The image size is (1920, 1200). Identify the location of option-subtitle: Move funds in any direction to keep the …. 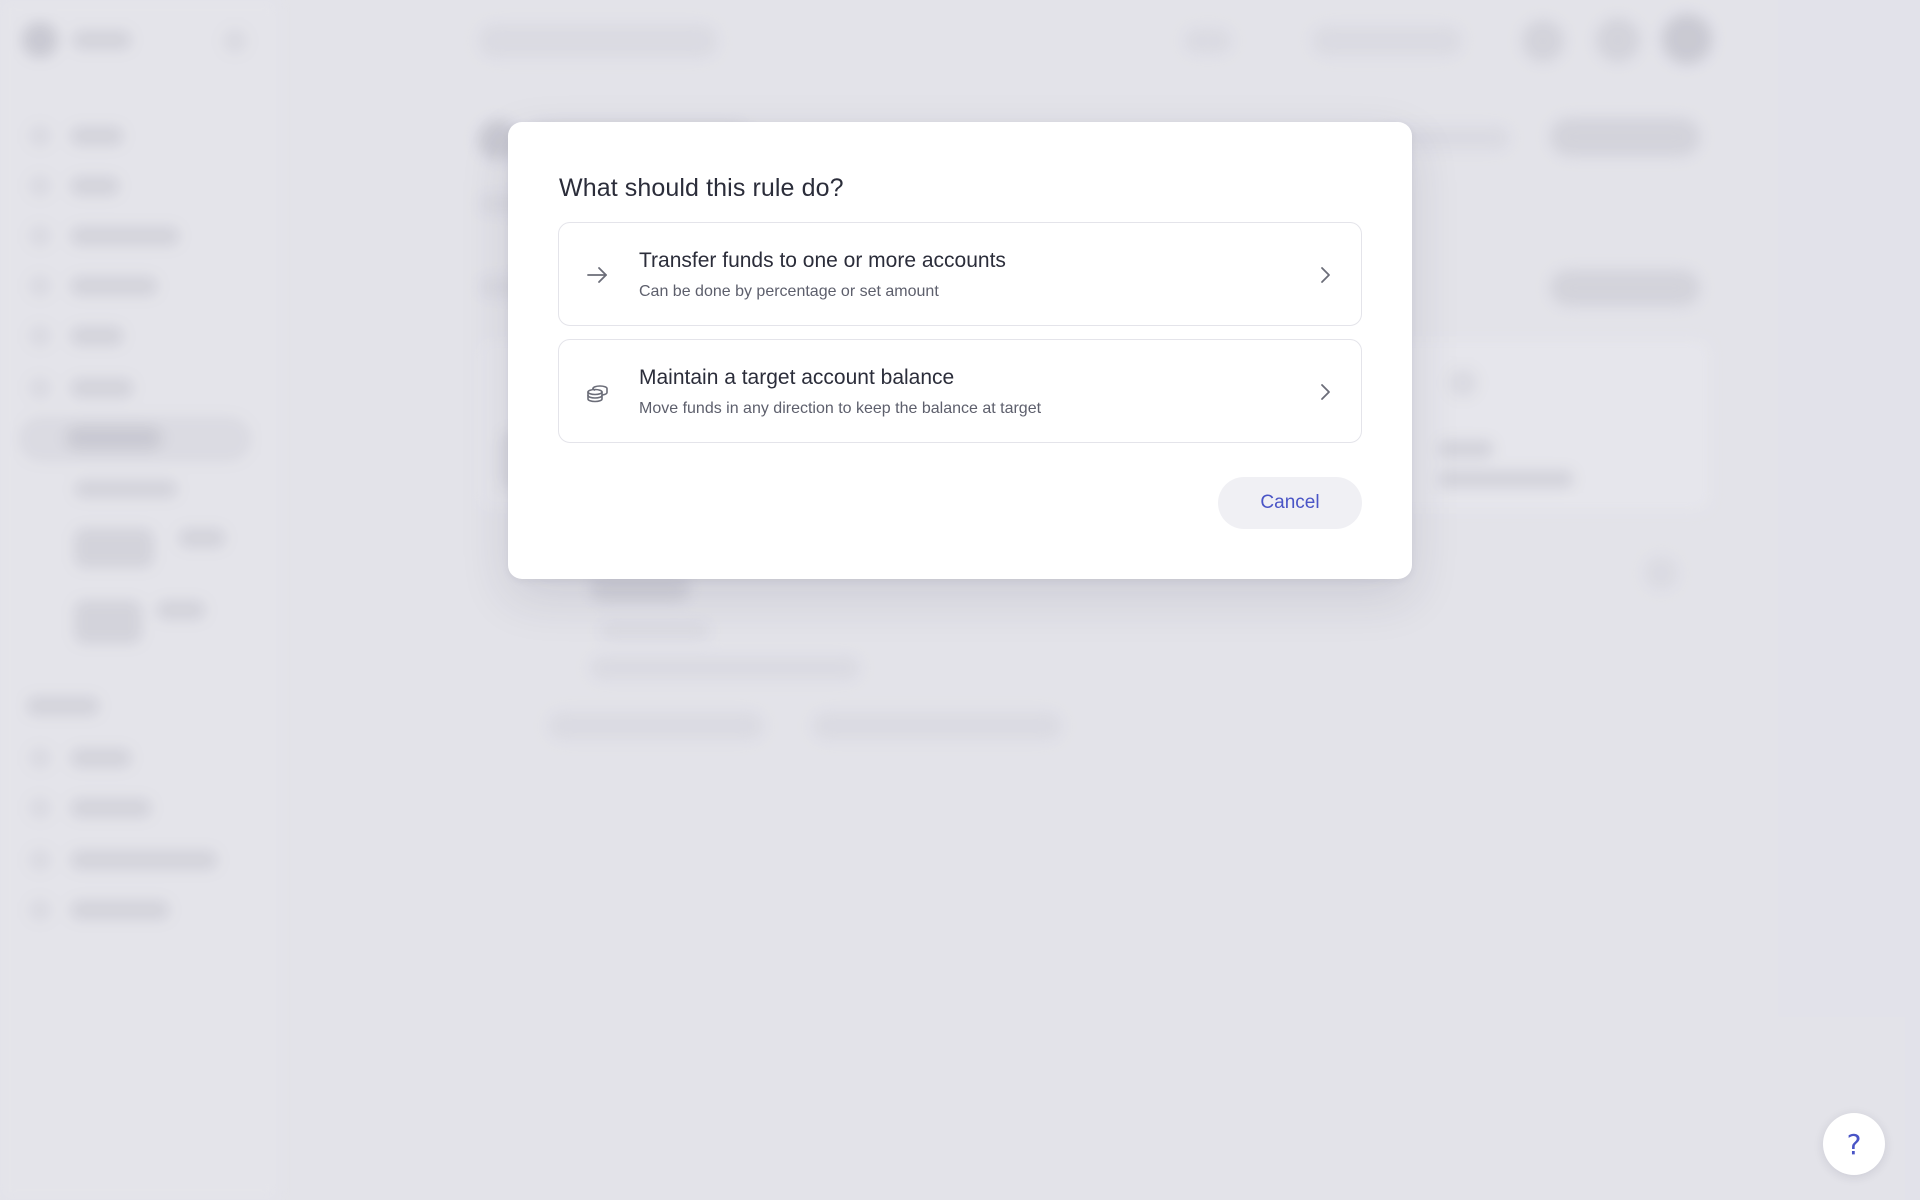
(840, 408).